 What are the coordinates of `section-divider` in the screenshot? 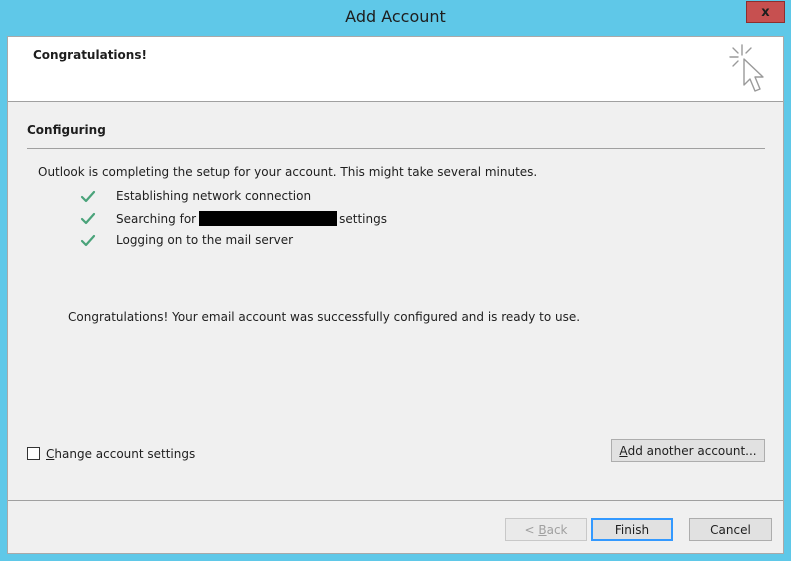 It's located at (396, 148).